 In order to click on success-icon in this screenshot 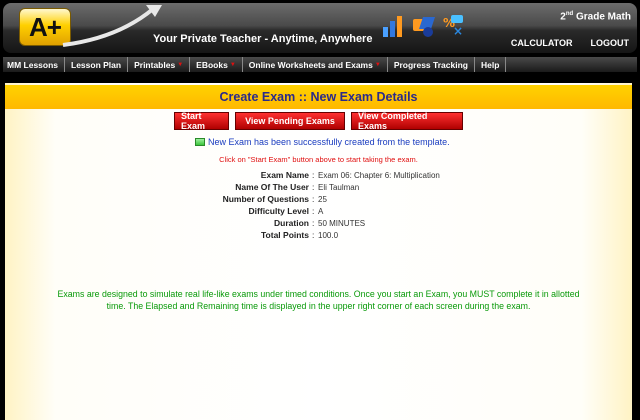, I will do `click(200, 142)`.